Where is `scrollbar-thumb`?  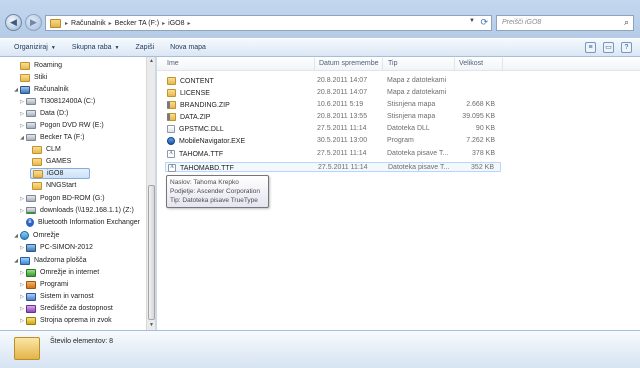 scrollbar-thumb is located at coordinates (151, 252).